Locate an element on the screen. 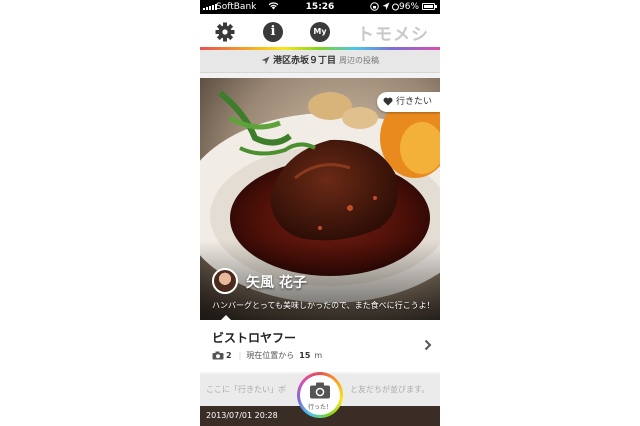  distance-value: 15 is located at coordinates (305, 355).